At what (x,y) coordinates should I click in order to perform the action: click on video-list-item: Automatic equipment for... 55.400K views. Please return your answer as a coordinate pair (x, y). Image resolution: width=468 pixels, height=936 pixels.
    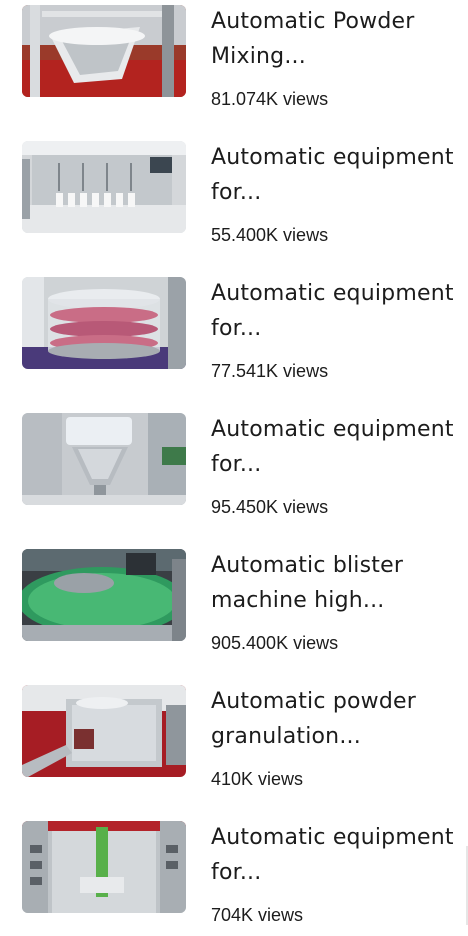
    Looking at the image, I should click on (234, 196).